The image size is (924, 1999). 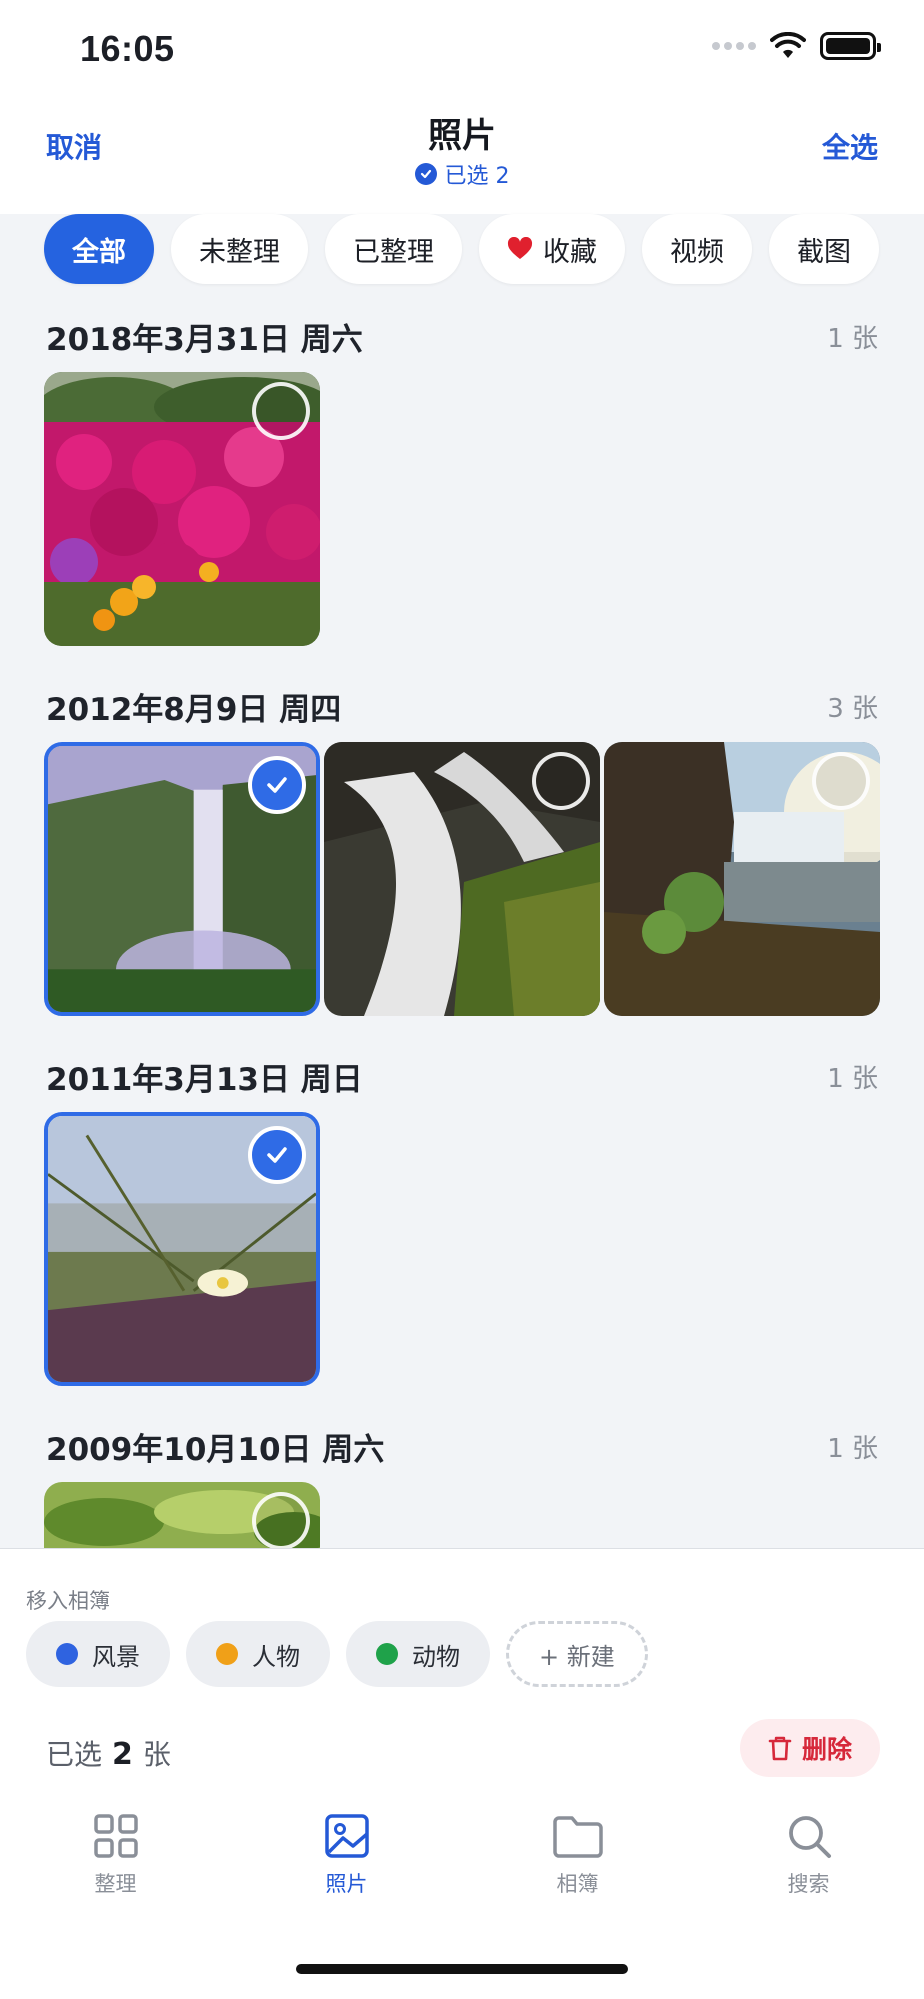 I want to click on filter-favorites: 收藏, so click(x=552, y=249).